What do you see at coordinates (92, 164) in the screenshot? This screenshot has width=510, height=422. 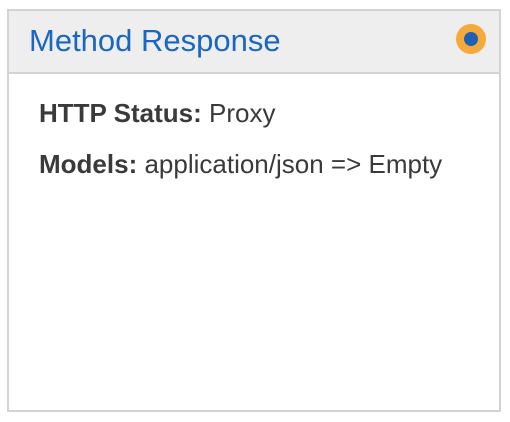 I see `models-label: Models:` at bounding box center [92, 164].